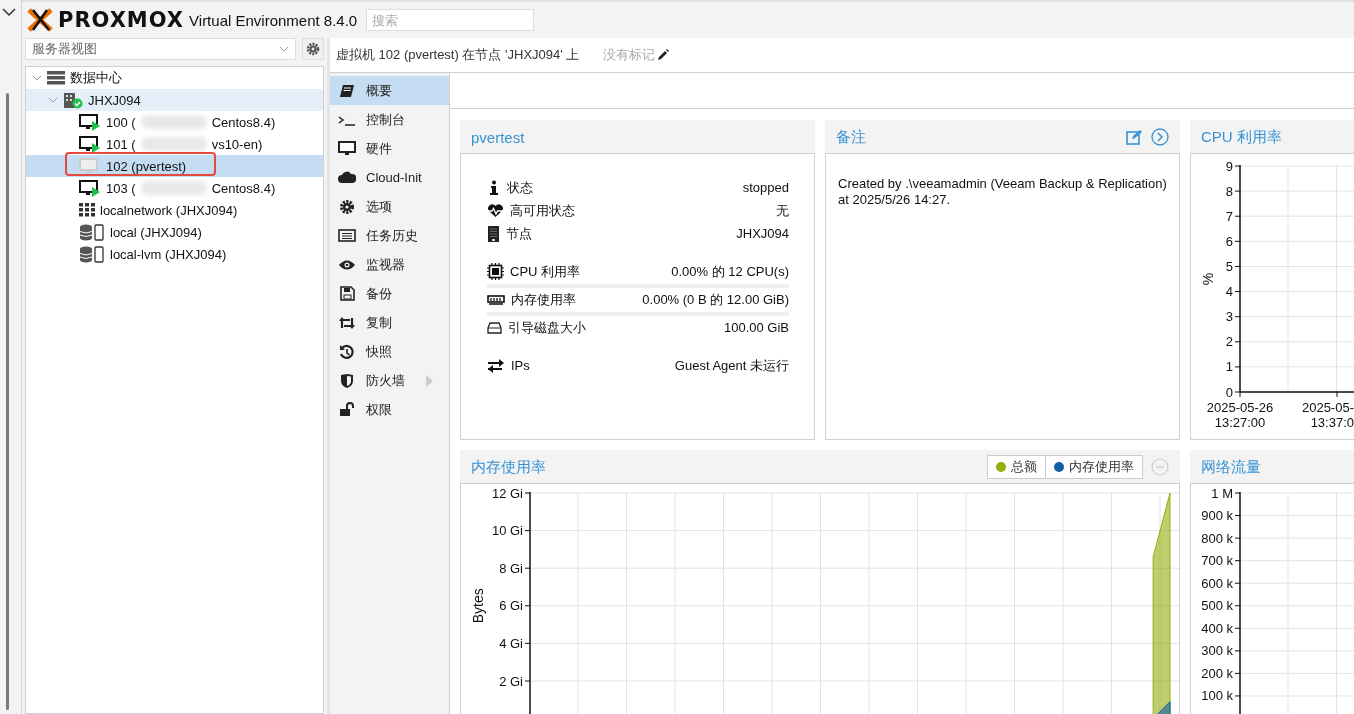 This screenshot has width=1354, height=714. I want to click on tick-label: 1 M, so click(1222, 493).